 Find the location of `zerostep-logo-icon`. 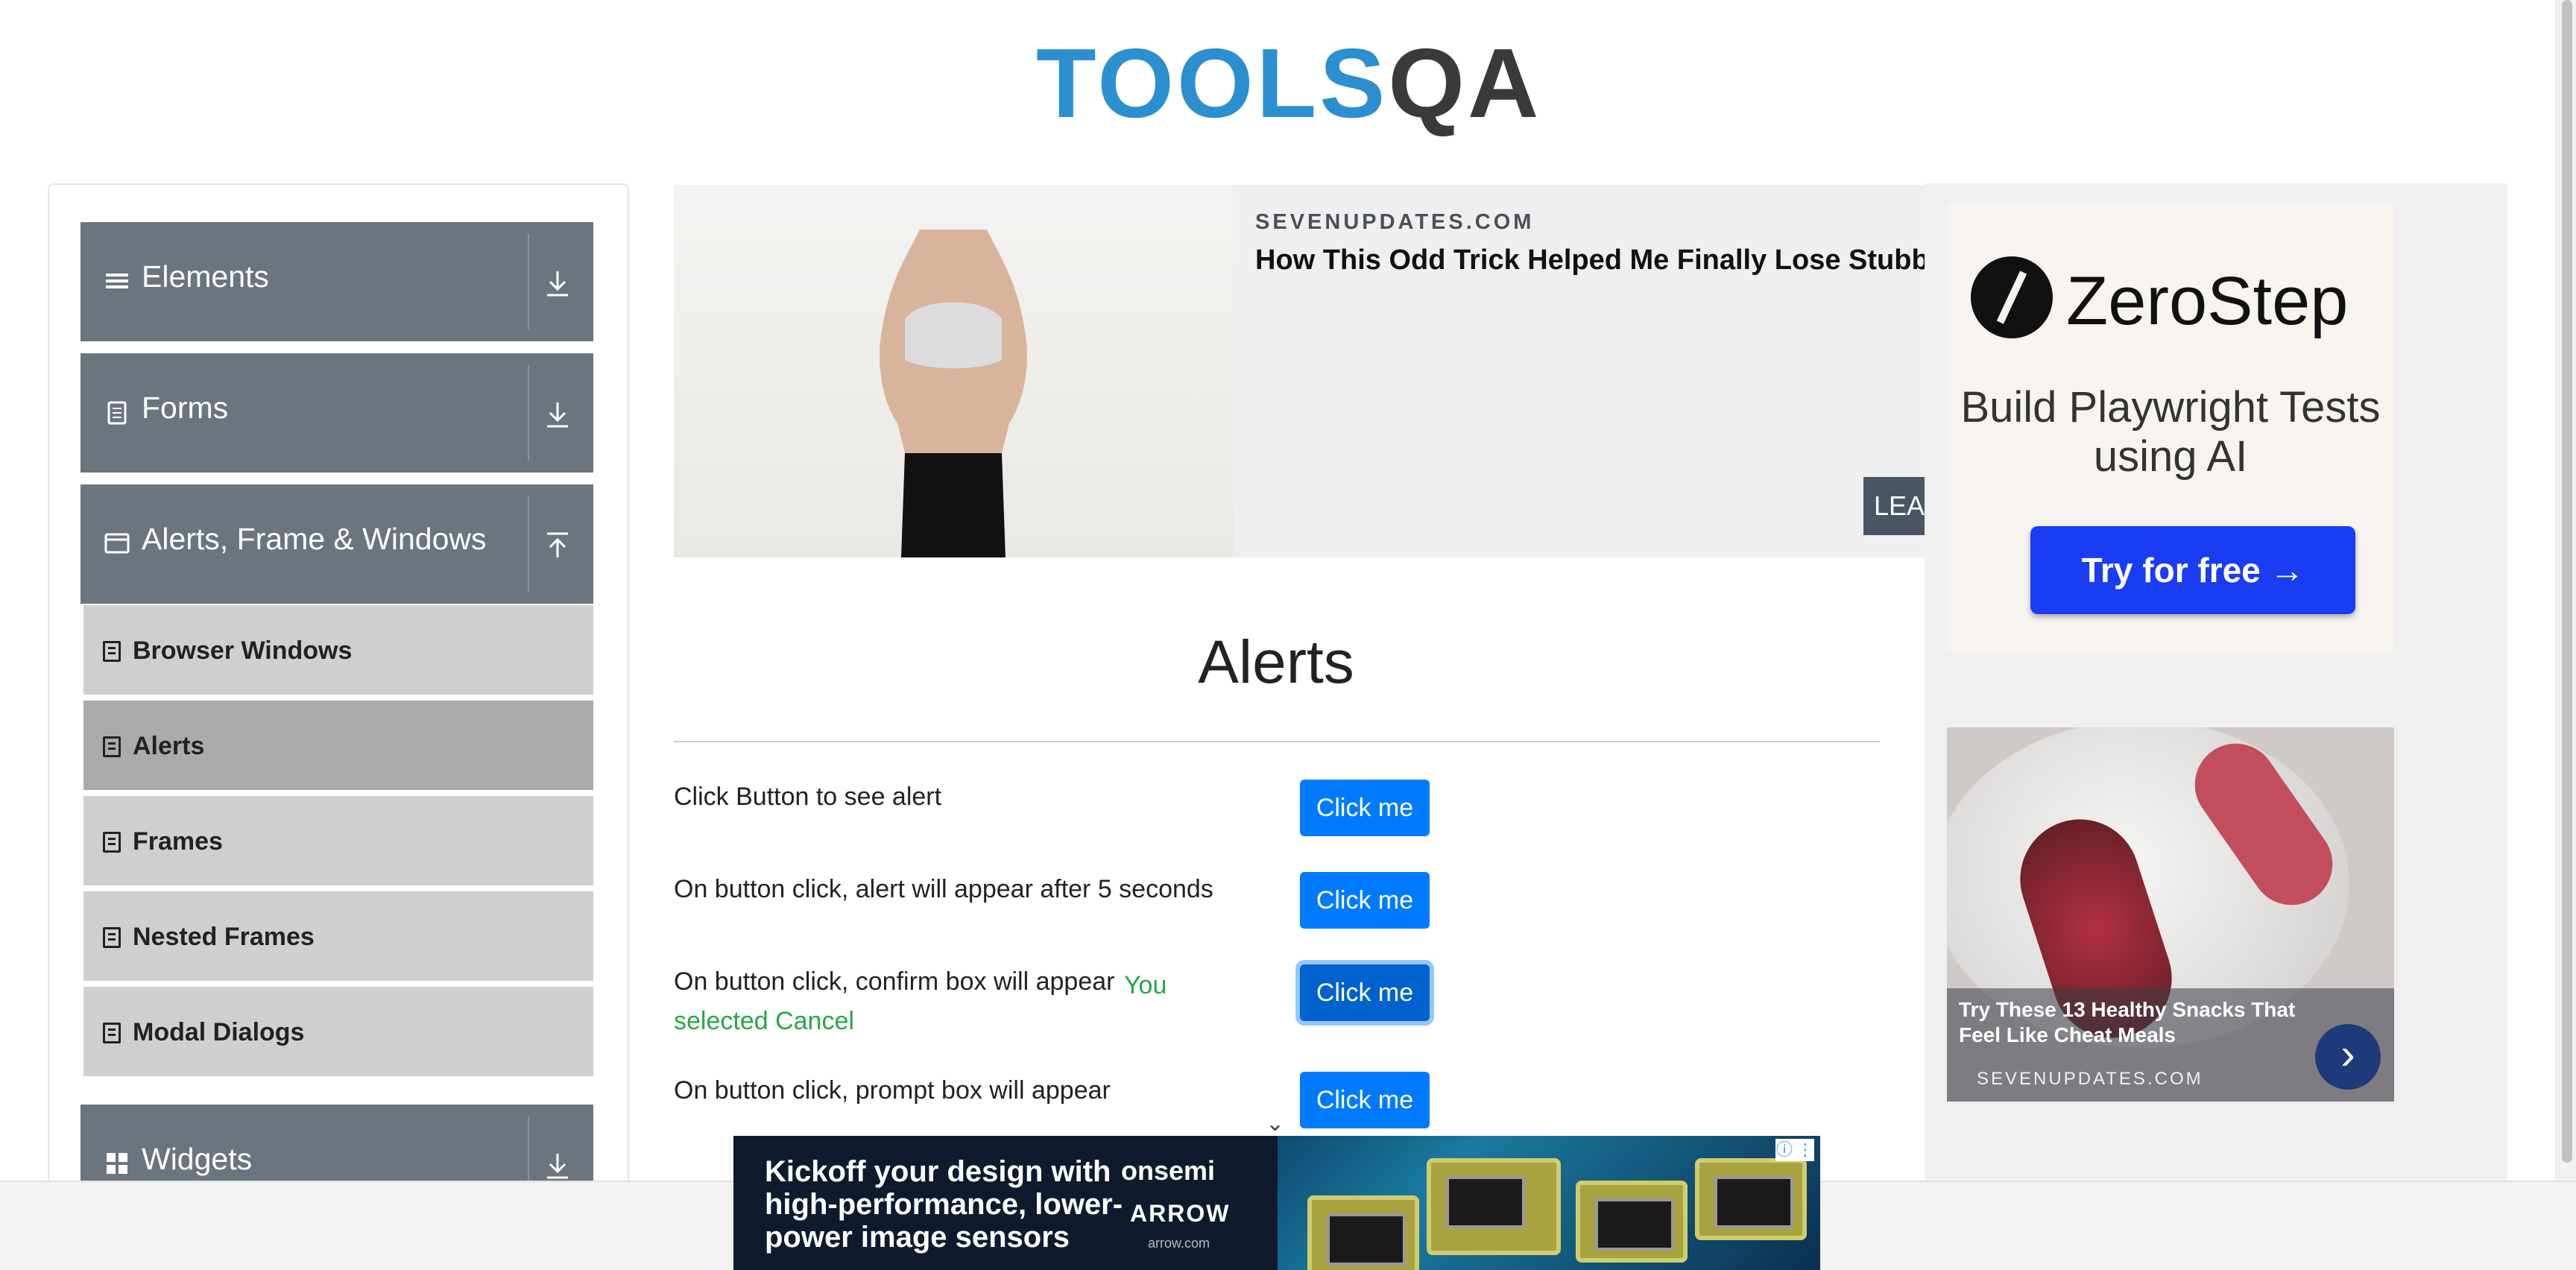

zerostep-logo-icon is located at coordinates (2012, 297).